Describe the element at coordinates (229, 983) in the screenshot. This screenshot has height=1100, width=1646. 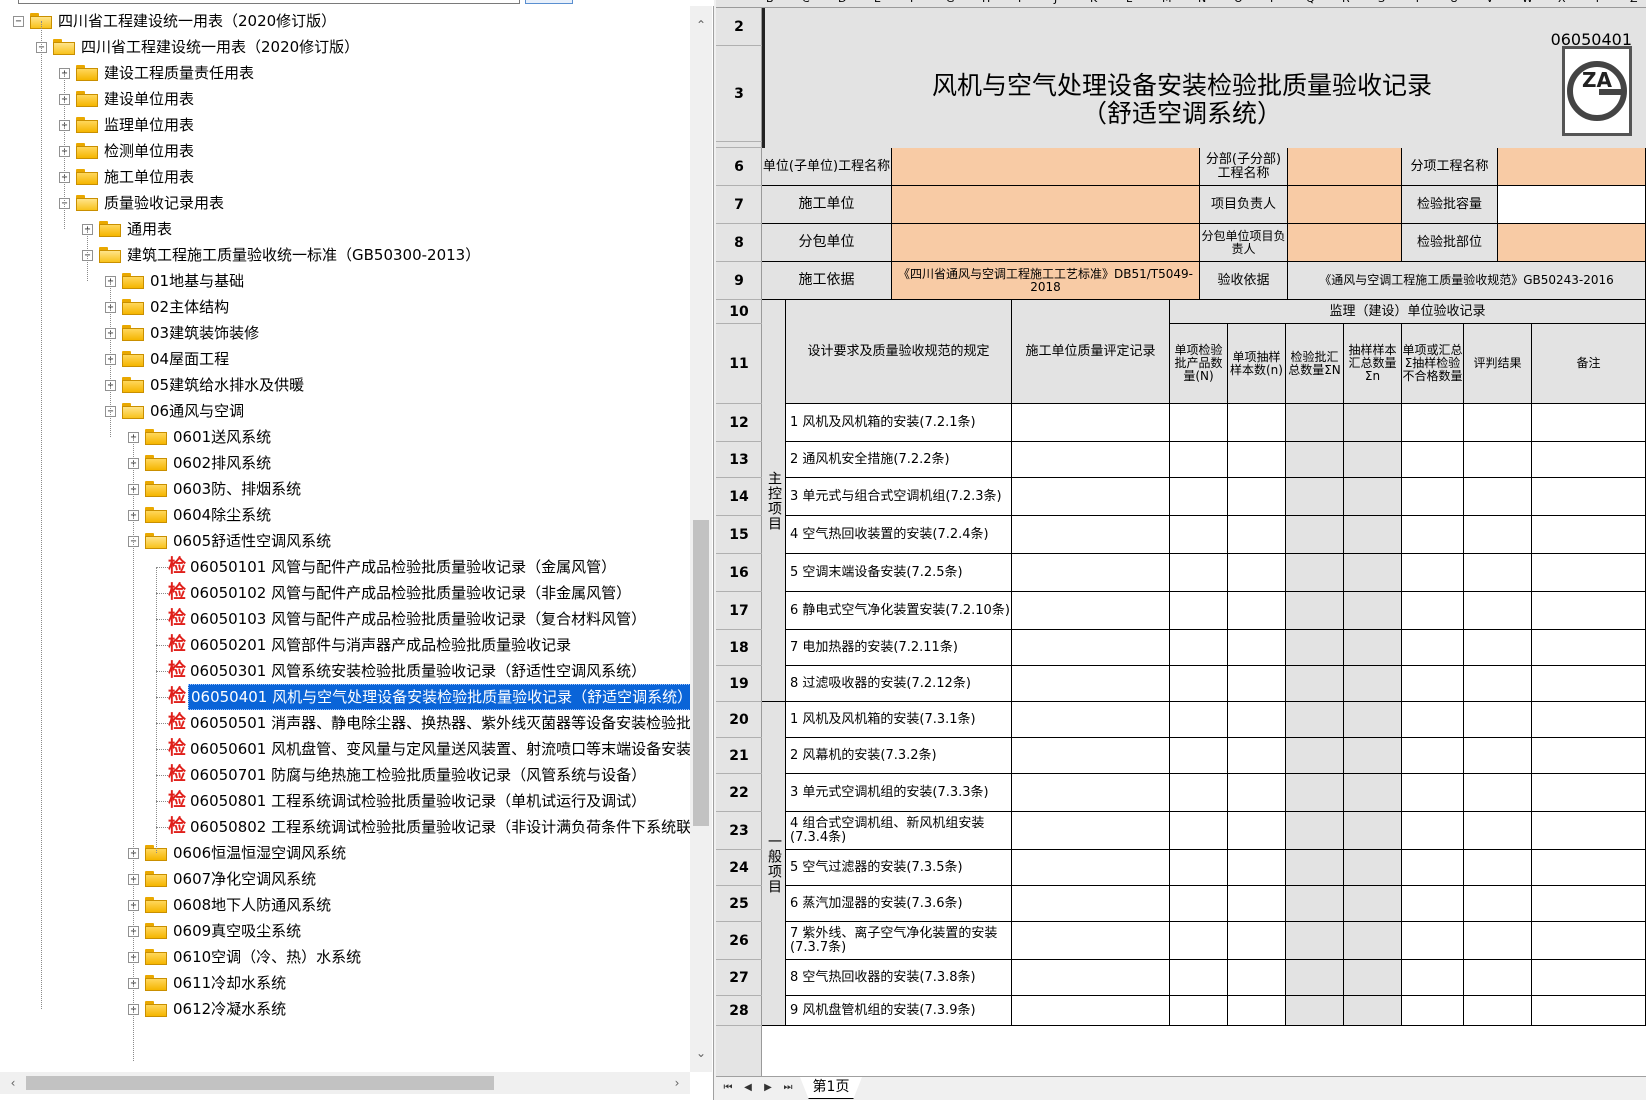
I see `tree-node-label: 0611冷却水系统` at that location.